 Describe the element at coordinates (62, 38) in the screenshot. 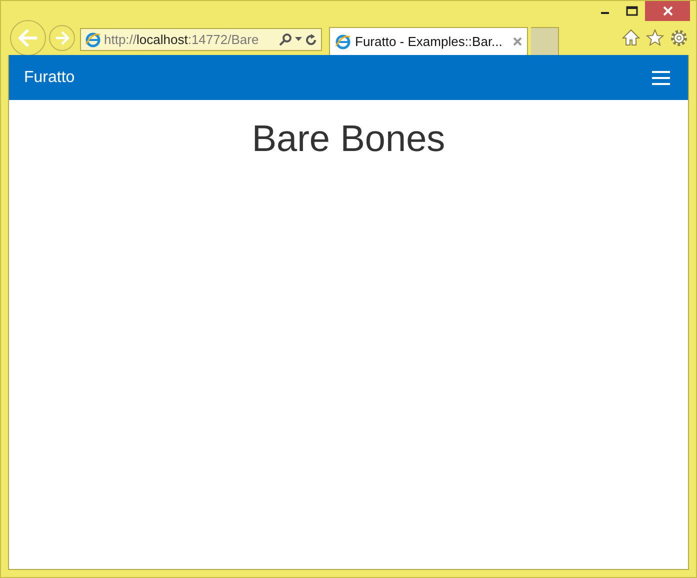

I see `forward-arrow-icon` at that location.